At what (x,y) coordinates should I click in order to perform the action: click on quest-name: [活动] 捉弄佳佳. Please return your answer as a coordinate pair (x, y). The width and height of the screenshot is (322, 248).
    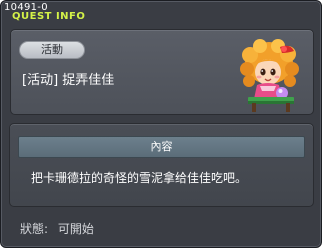
    Looking at the image, I should click on (68, 80).